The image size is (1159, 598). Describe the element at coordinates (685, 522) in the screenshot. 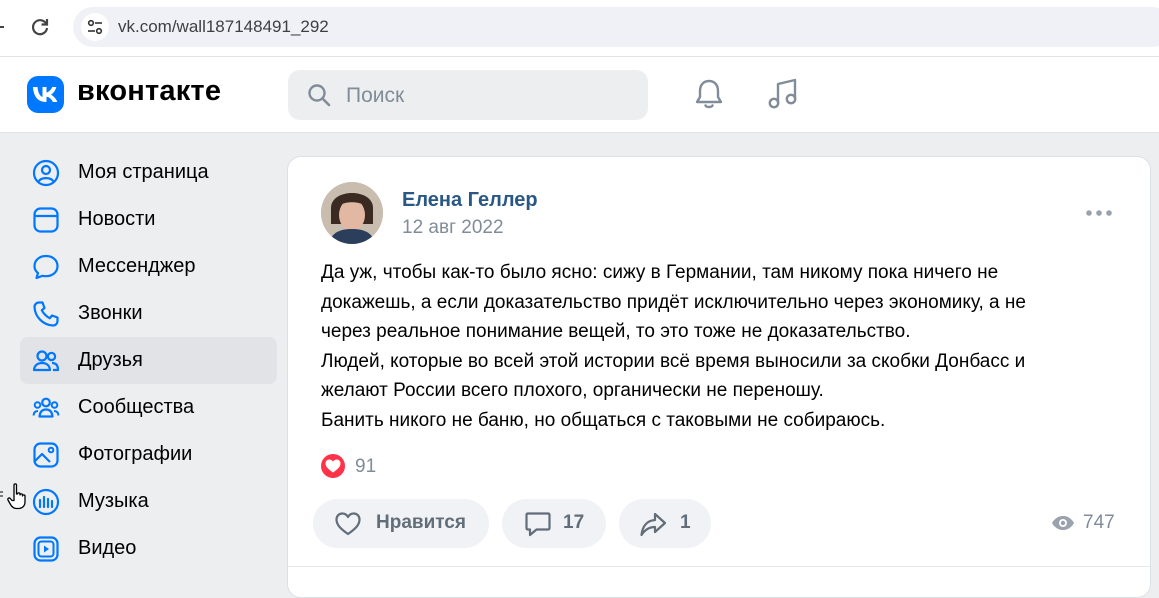

I see `shares-count: 1` at that location.